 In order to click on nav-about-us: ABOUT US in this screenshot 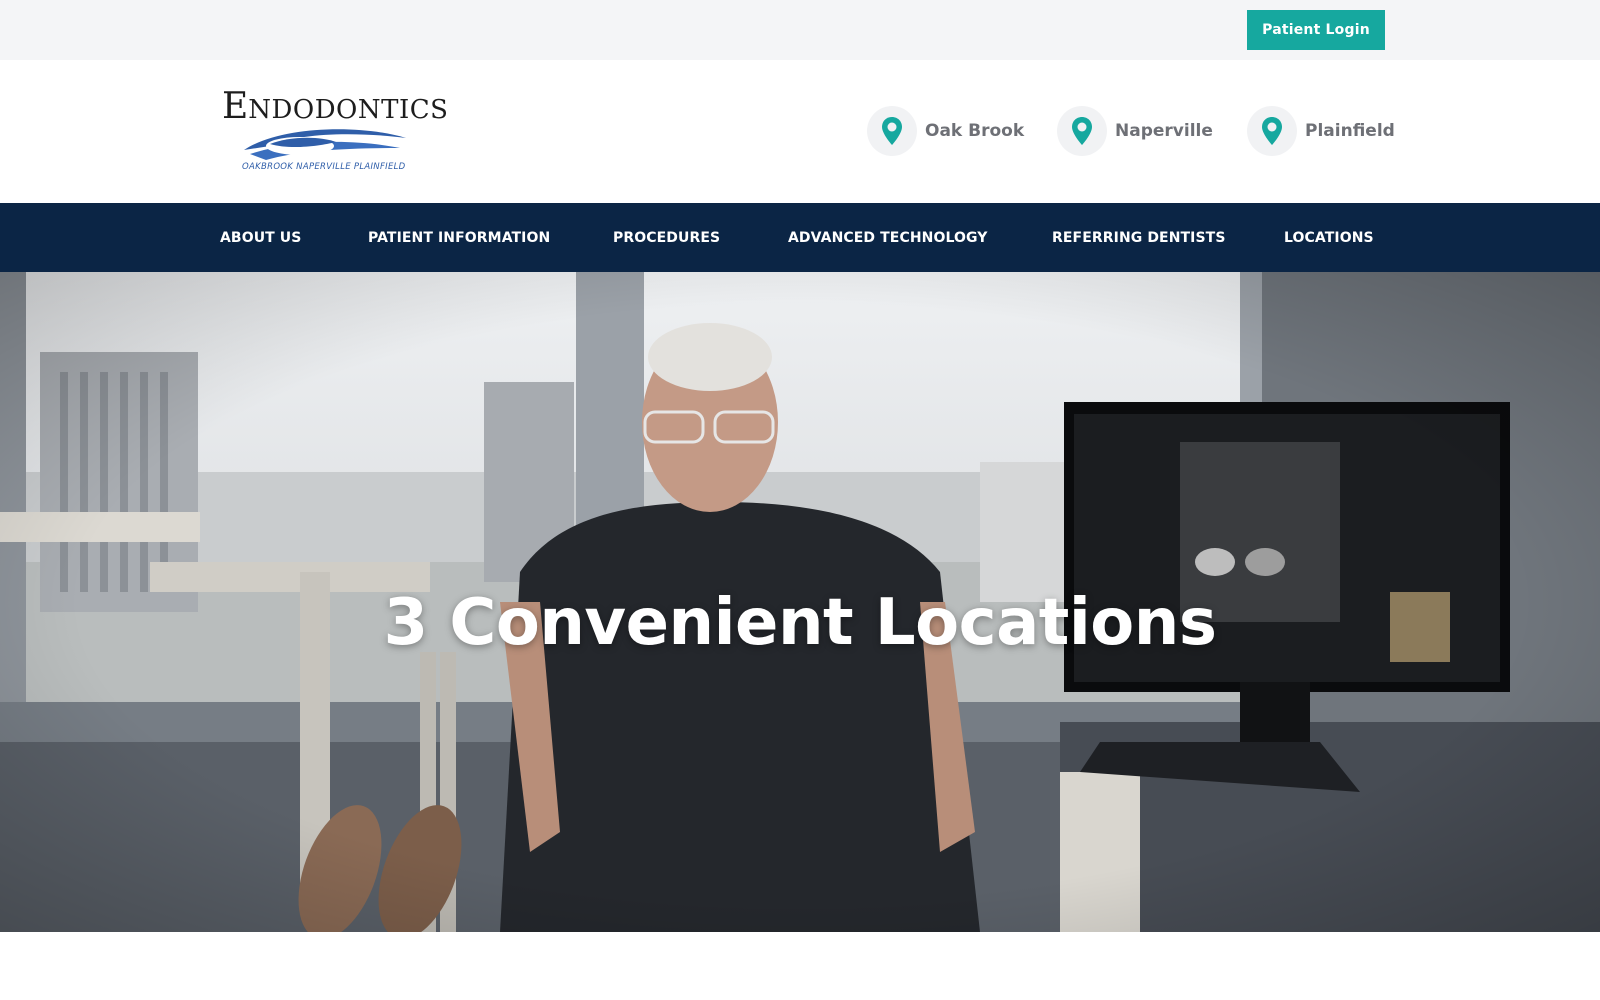, I will do `click(260, 237)`.